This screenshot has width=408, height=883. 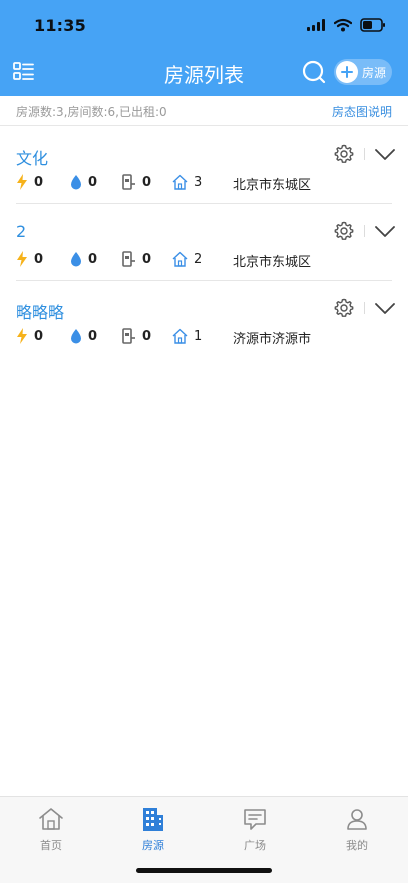 I want to click on add-property-button: 房源, so click(x=363, y=72).